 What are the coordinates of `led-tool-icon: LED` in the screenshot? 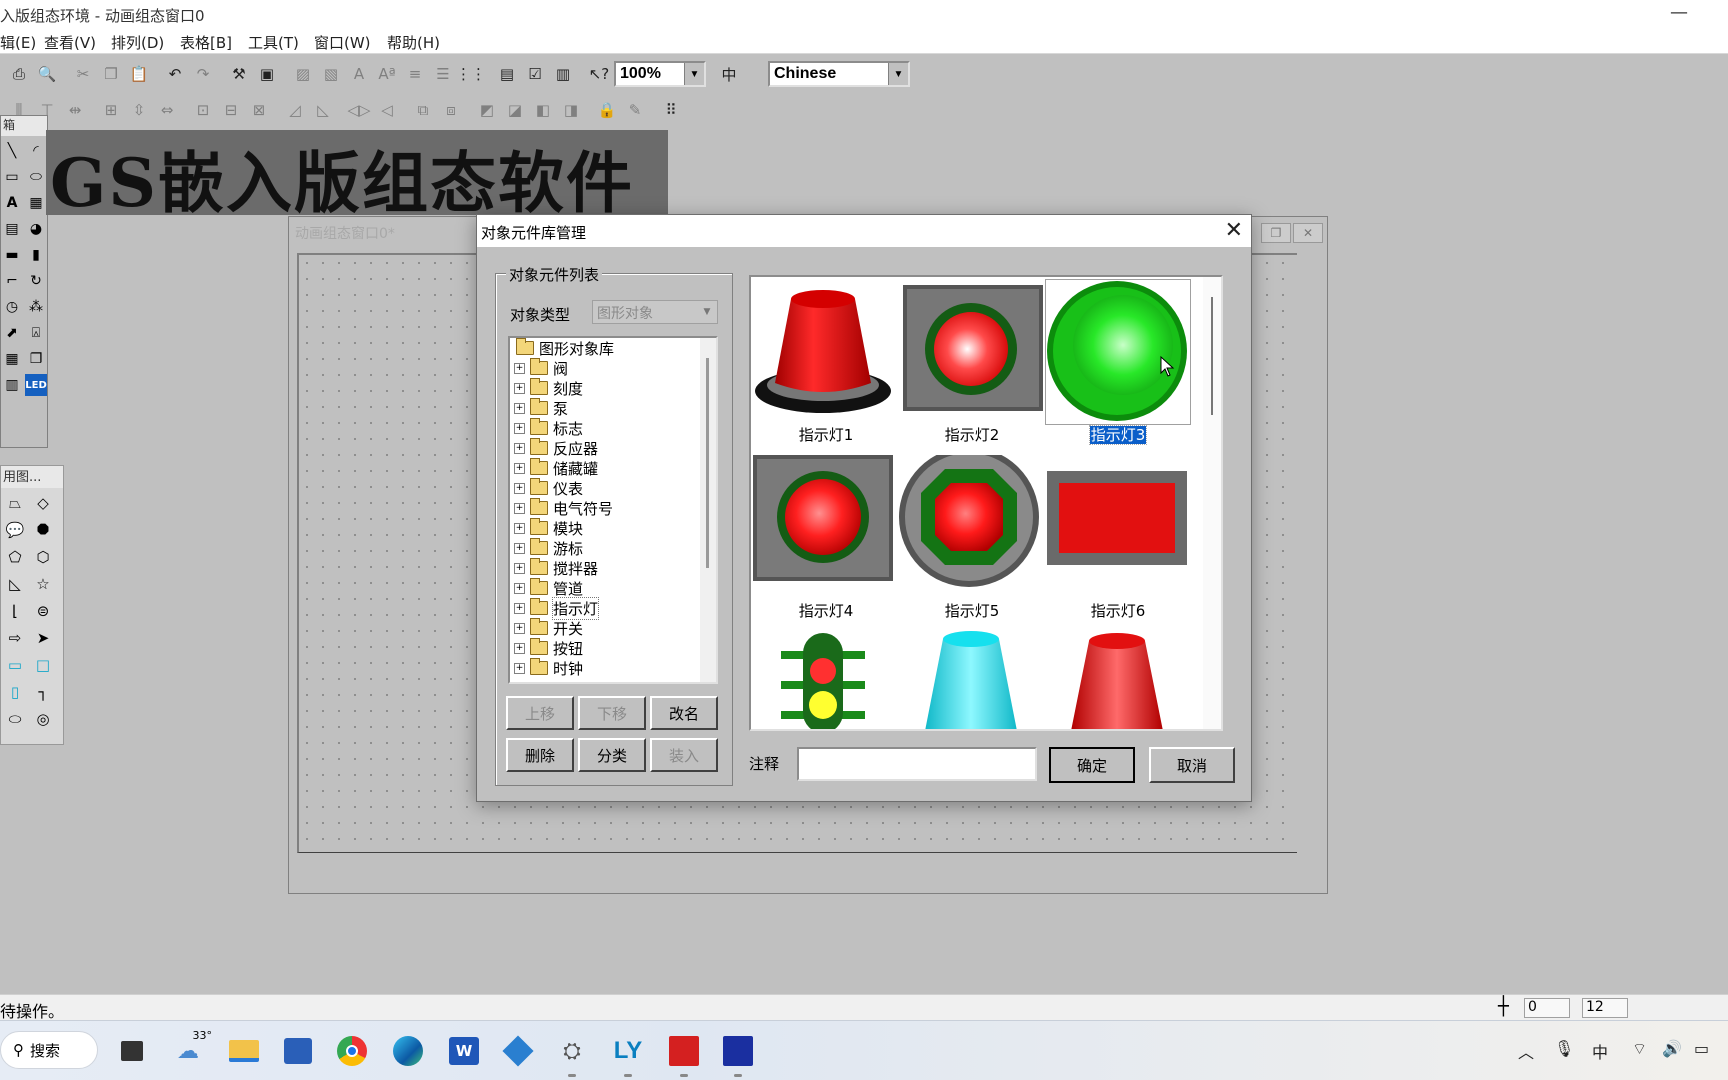 It's located at (36, 385).